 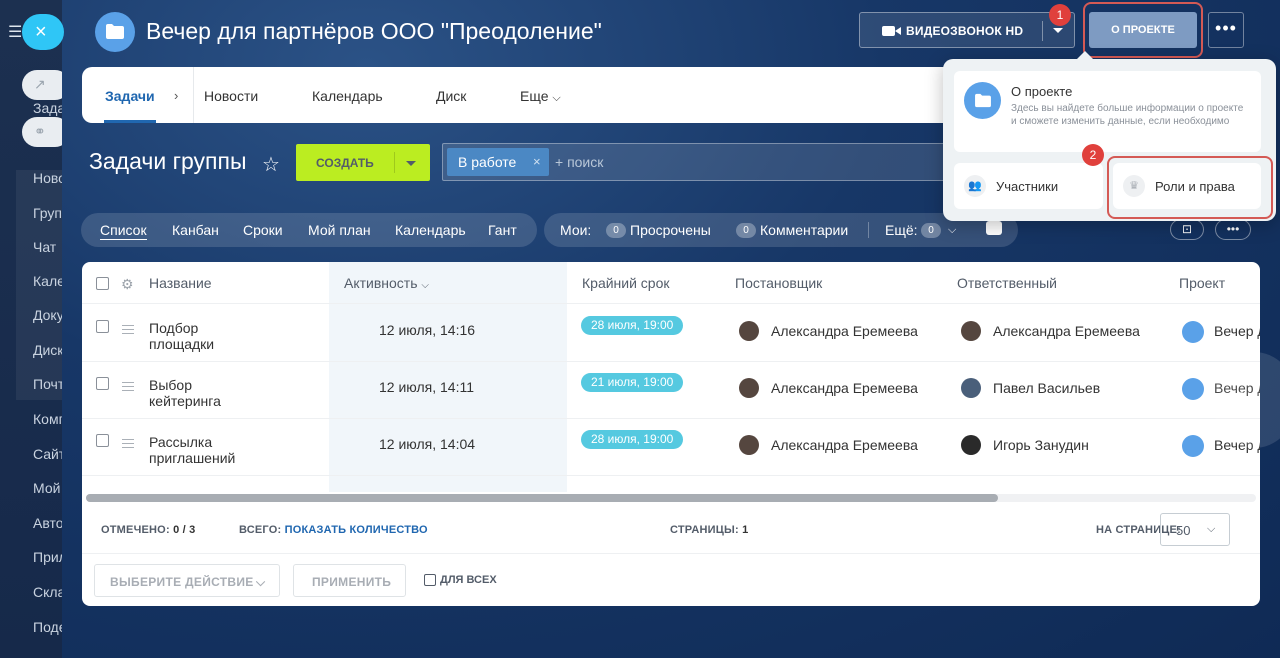 What do you see at coordinates (1237, 331) in the screenshot?
I see `project-name: Вечер д` at bounding box center [1237, 331].